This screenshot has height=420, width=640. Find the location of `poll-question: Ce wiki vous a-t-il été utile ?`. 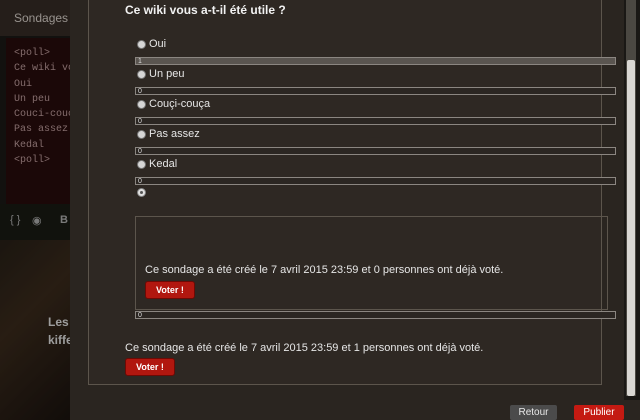

poll-question: Ce wiki vous a-t-il été utile ? is located at coordinates (205, 10).